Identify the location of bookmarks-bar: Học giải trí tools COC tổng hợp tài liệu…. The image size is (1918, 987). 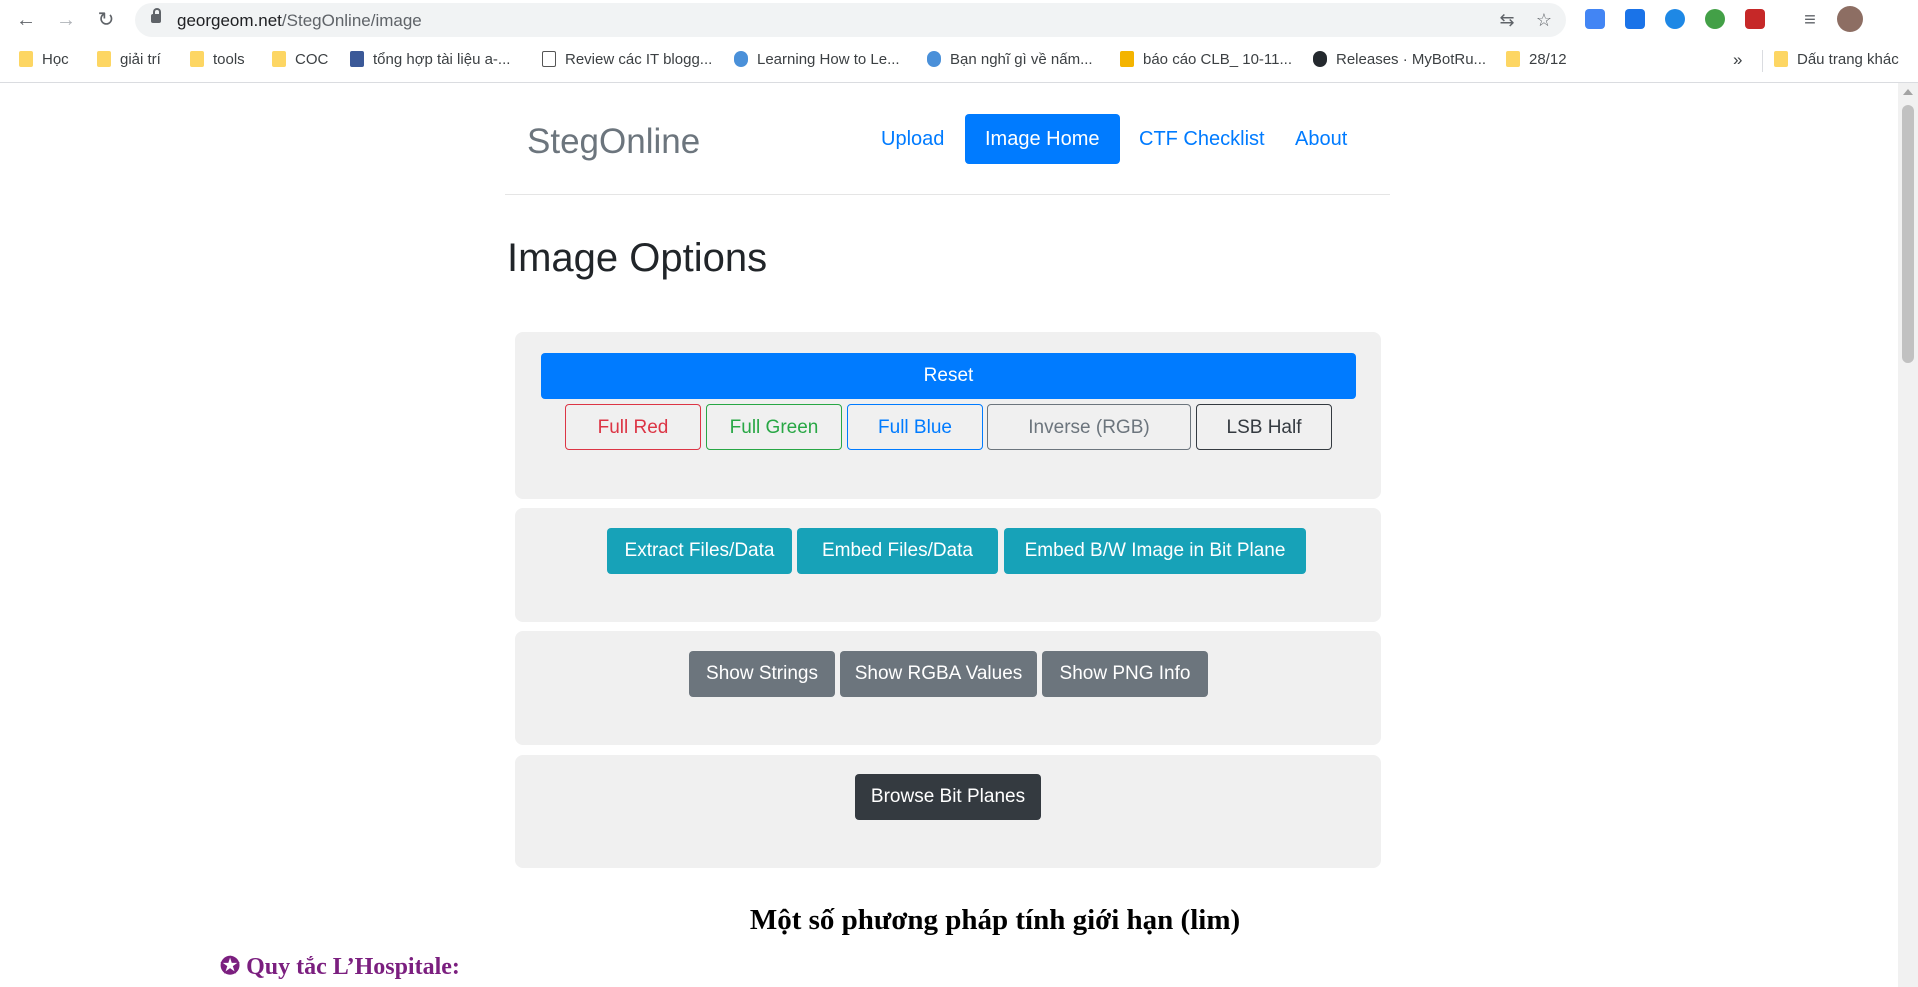
(959, 61).